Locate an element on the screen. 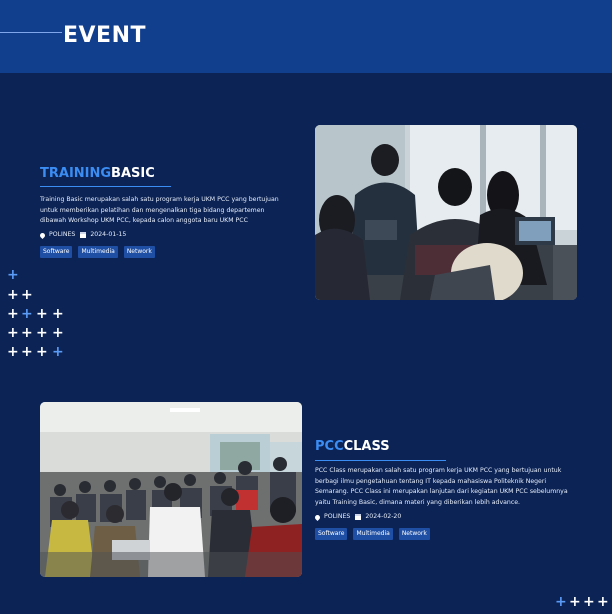 This screenshot has height=614, width=612. event-meta: POLINES 2024-01-15 is located at coordinates (82, 235).